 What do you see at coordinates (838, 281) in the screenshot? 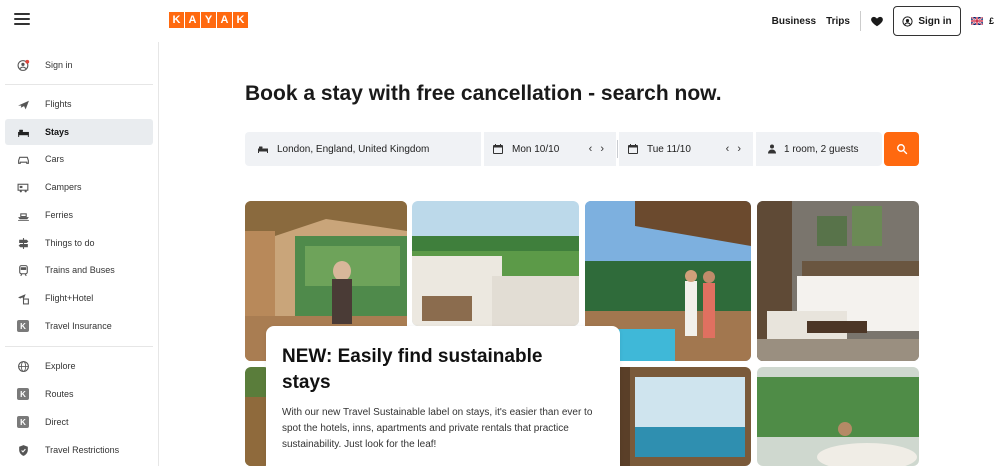
I see `hotel-photo-bedroom` at bounding box center [838, 281].